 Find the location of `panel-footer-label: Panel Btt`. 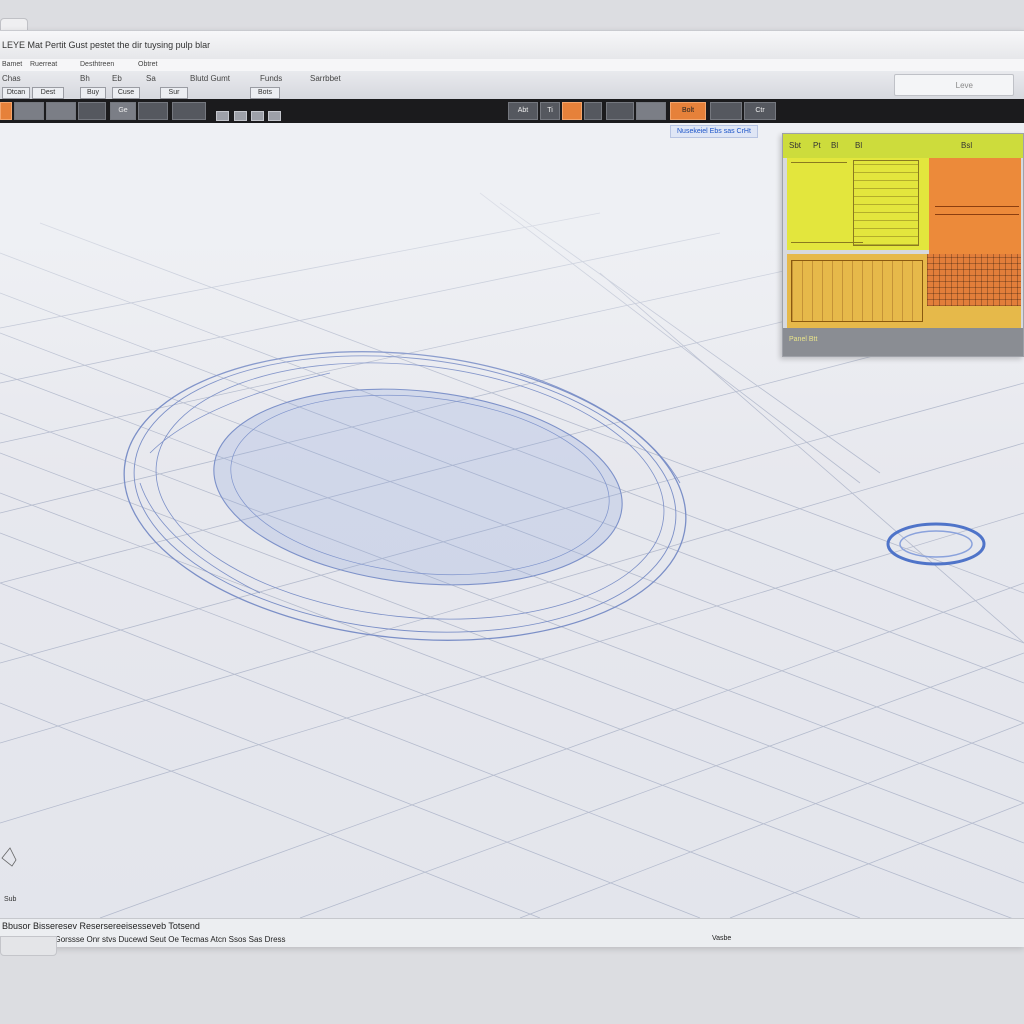

panel-footer-label: Panel Btt is located at coordinates (803, 339).